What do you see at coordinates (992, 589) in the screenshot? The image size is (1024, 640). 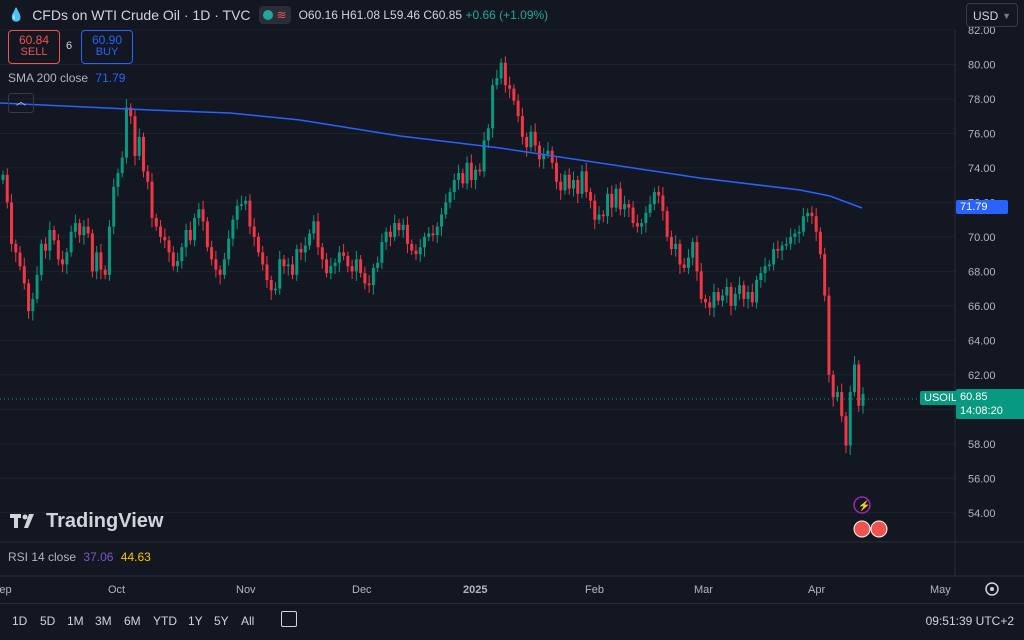 I see `settings-gear-icon` at bounding box center [992, 589].